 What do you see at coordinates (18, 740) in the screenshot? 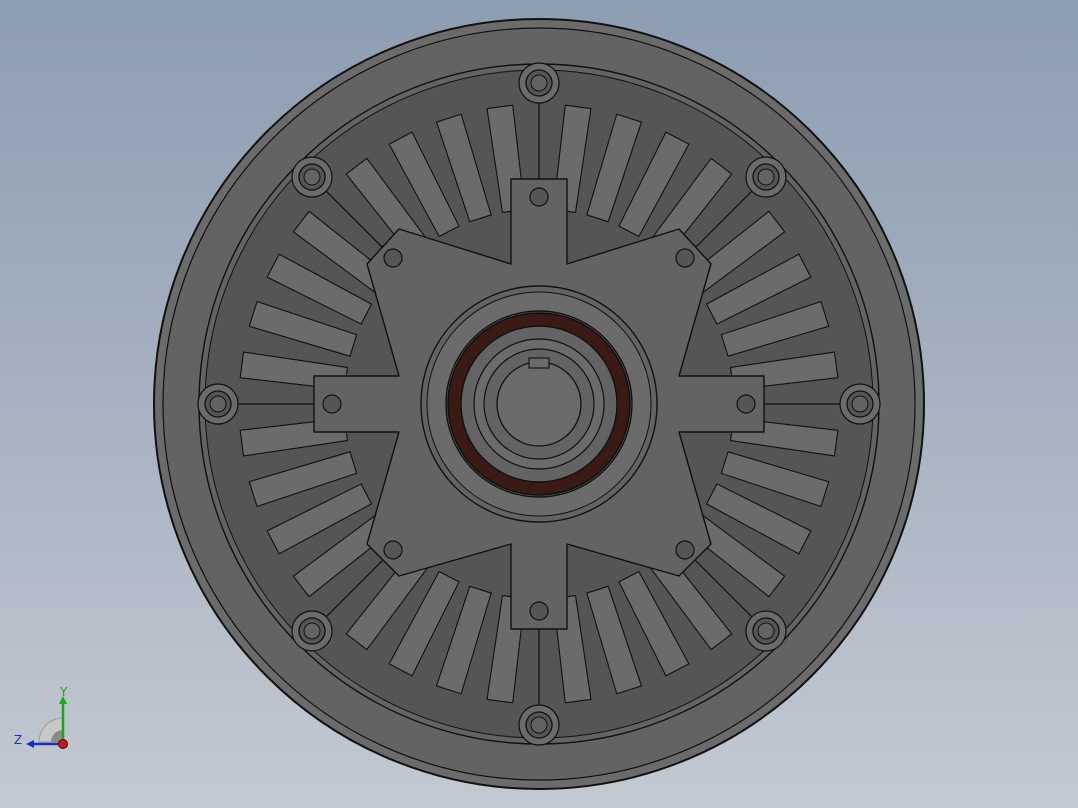
I see `z-axis-label: Z` at bounding box center [18, 740].